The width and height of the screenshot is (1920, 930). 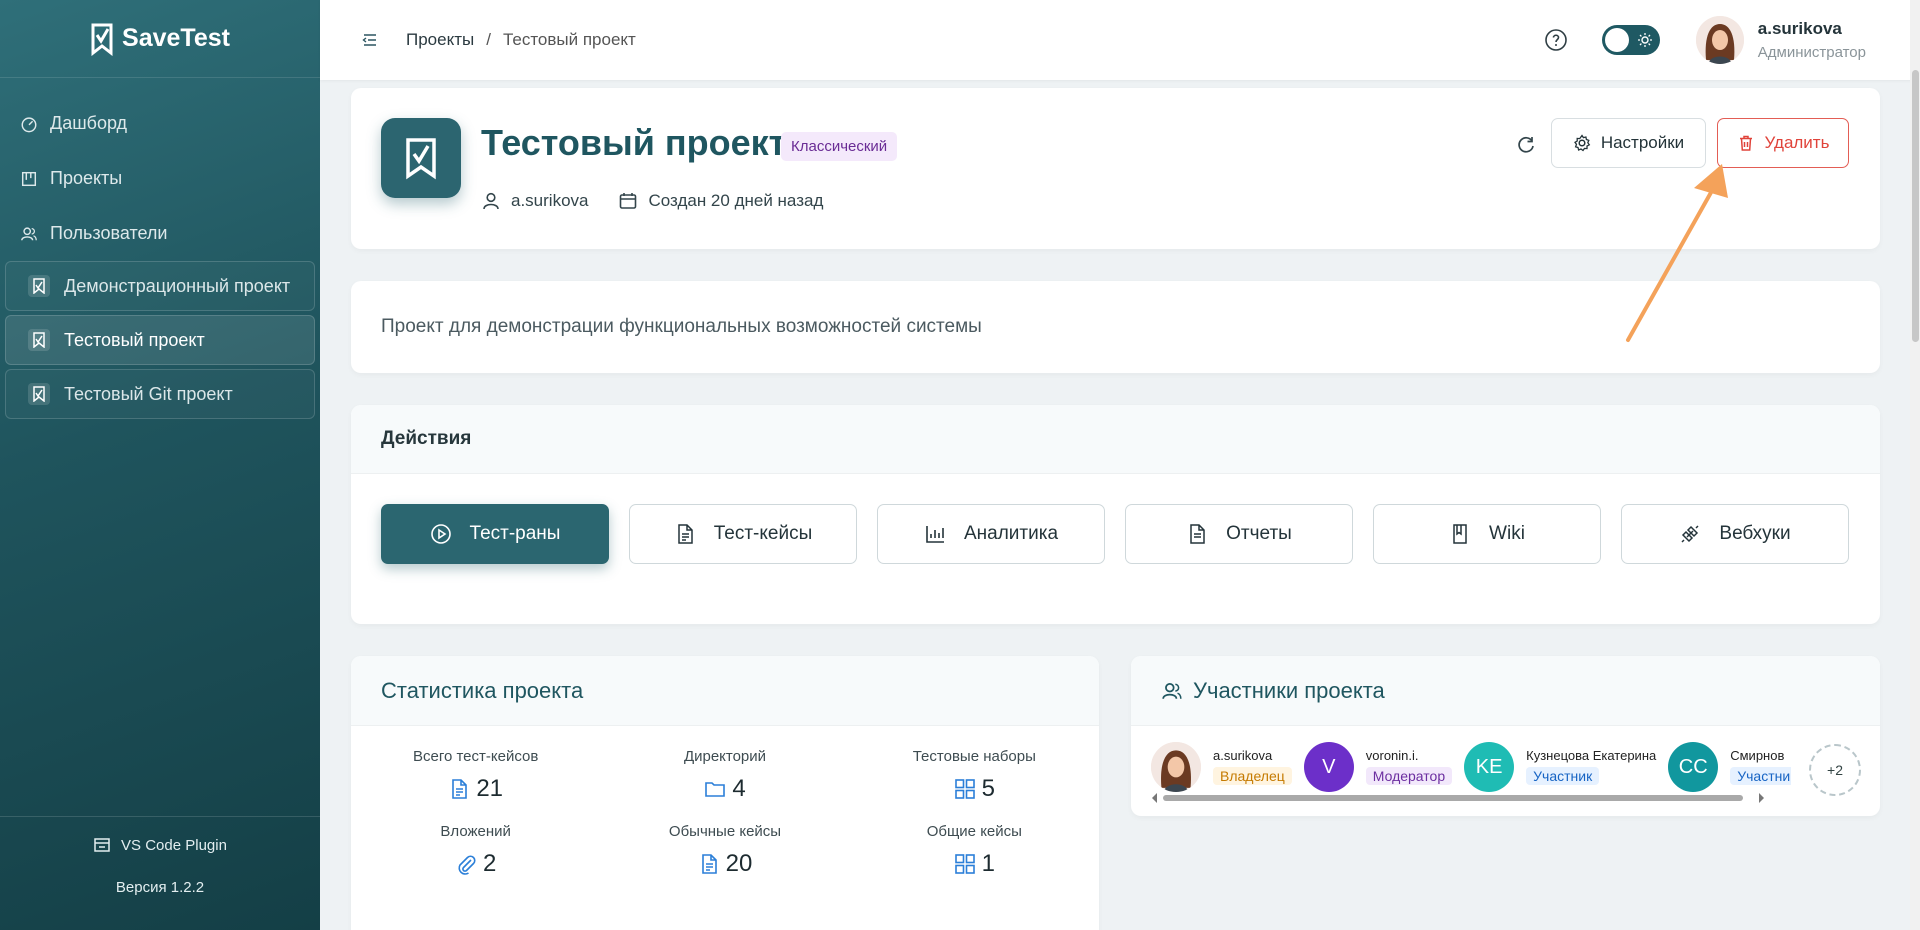 What do you see at coordinates (935, 534) in the screenshot?
I see `bar-chart-icon` at bounding box center [935, 534].